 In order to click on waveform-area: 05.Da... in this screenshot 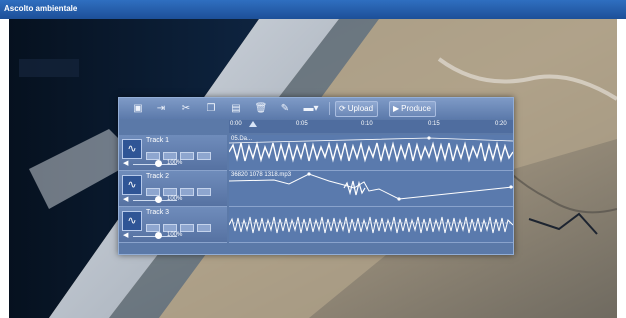, I will do `click(371, 153)`.